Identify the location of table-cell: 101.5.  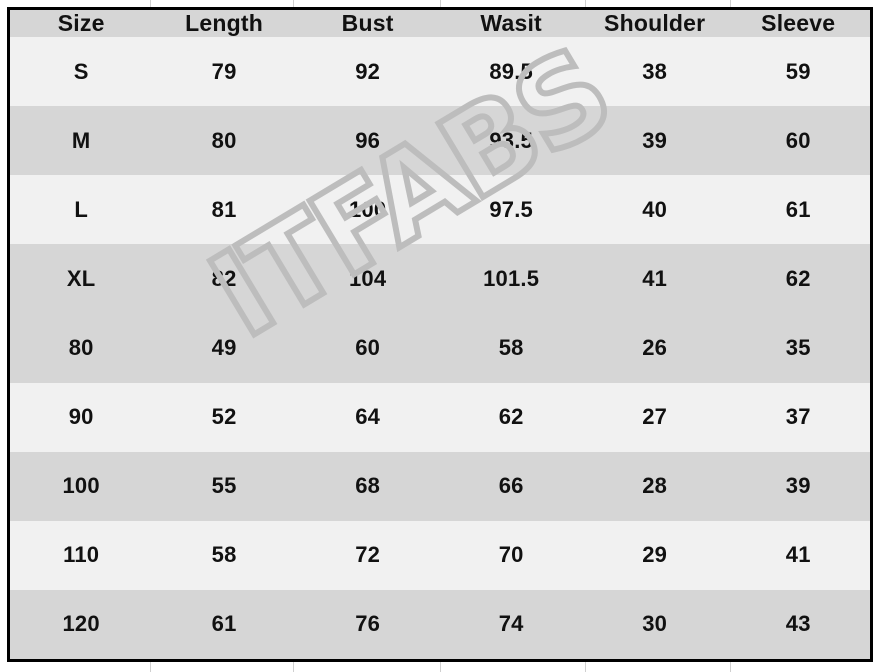
(511, 278).